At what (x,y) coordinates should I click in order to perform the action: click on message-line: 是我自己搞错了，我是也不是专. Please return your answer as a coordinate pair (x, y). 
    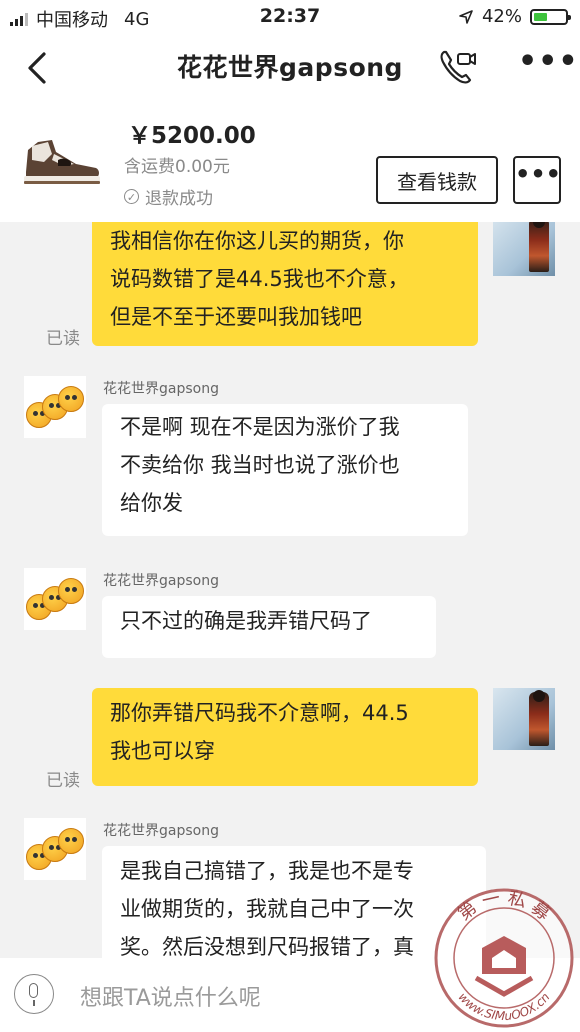
    Looking at the image, I should click on (267, 871).